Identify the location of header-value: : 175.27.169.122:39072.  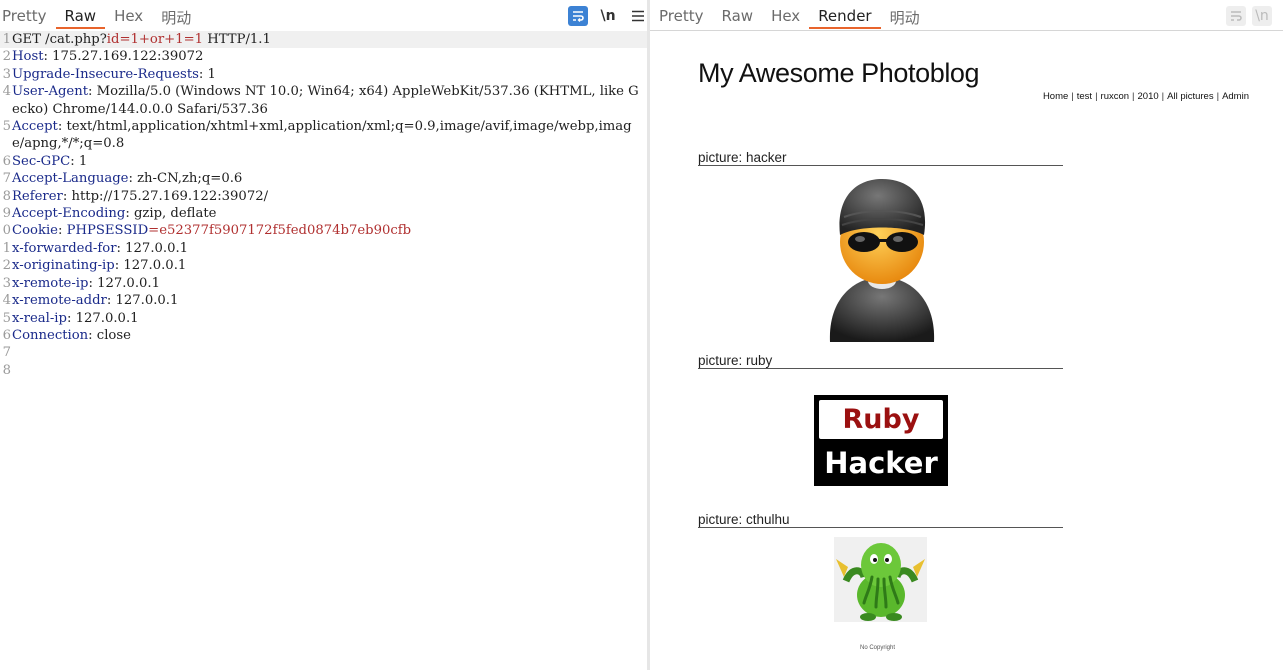
(123, 57).